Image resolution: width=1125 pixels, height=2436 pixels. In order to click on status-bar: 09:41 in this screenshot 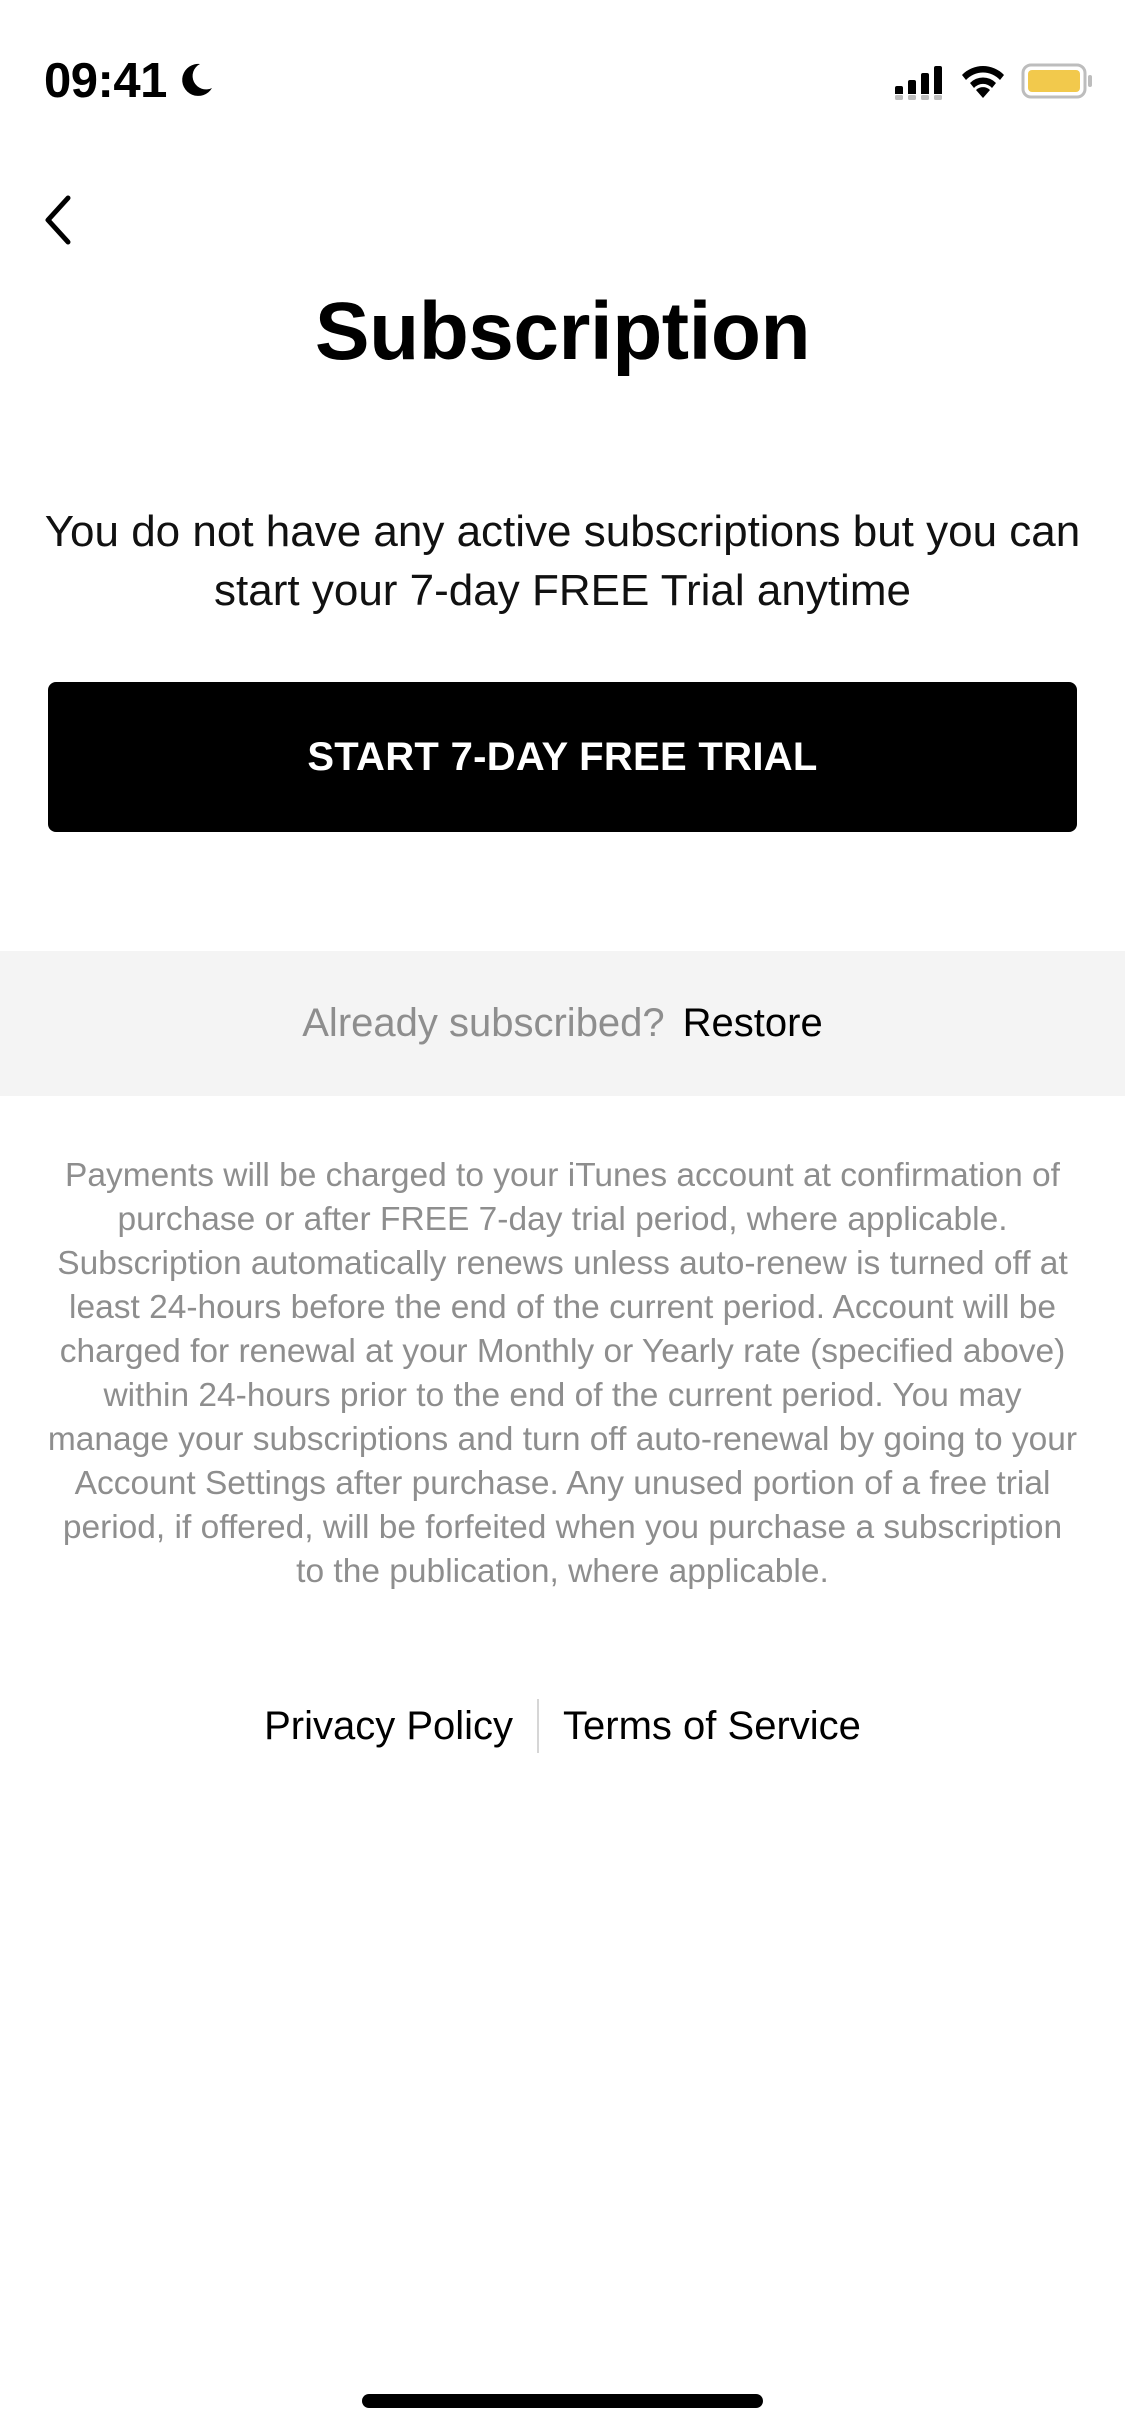, I will do `click(562, 75)`.